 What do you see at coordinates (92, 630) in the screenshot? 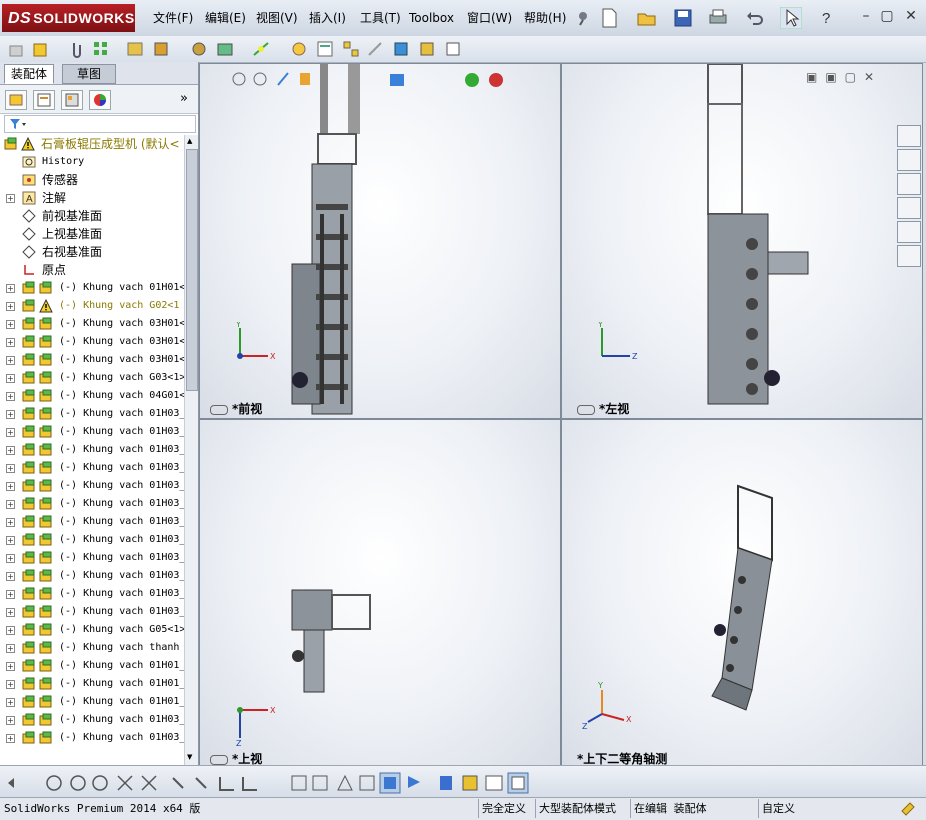
I see `tree-component: + (-) Khung vach G05<1> (` at bounding box center [92, 630].